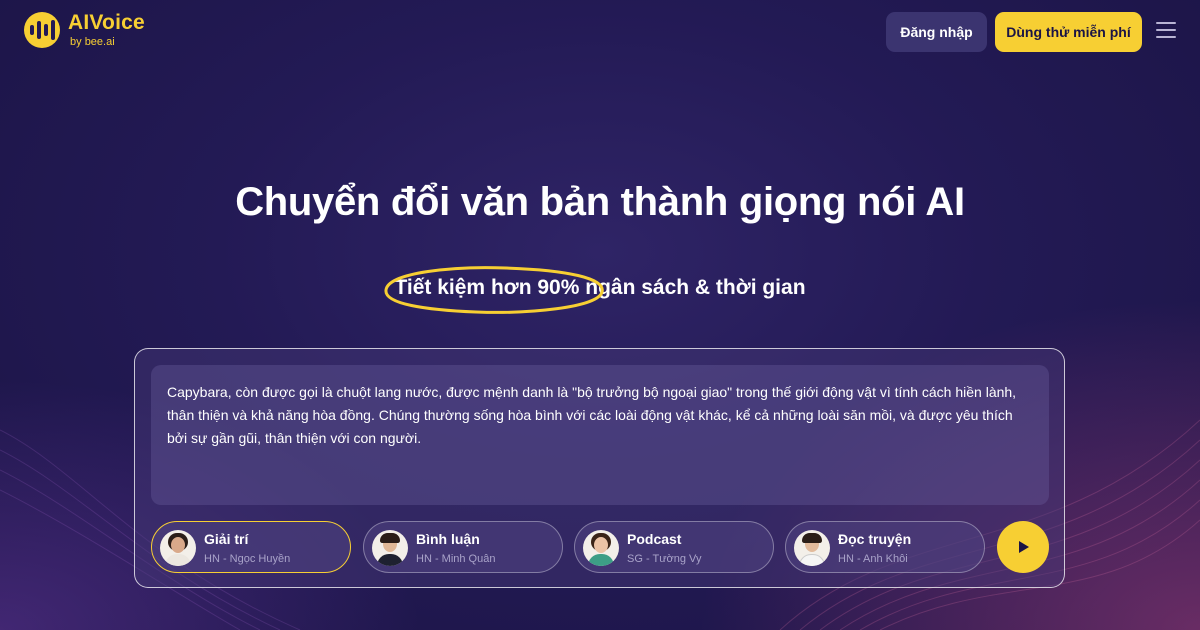 The width and height of the screenshot is (1200, 630). What do you see at coordinates (1068, 32) in the screenshot?
I see `free-trial-button: Dùng thử miễn phí` at bounding box center [1068, 32].